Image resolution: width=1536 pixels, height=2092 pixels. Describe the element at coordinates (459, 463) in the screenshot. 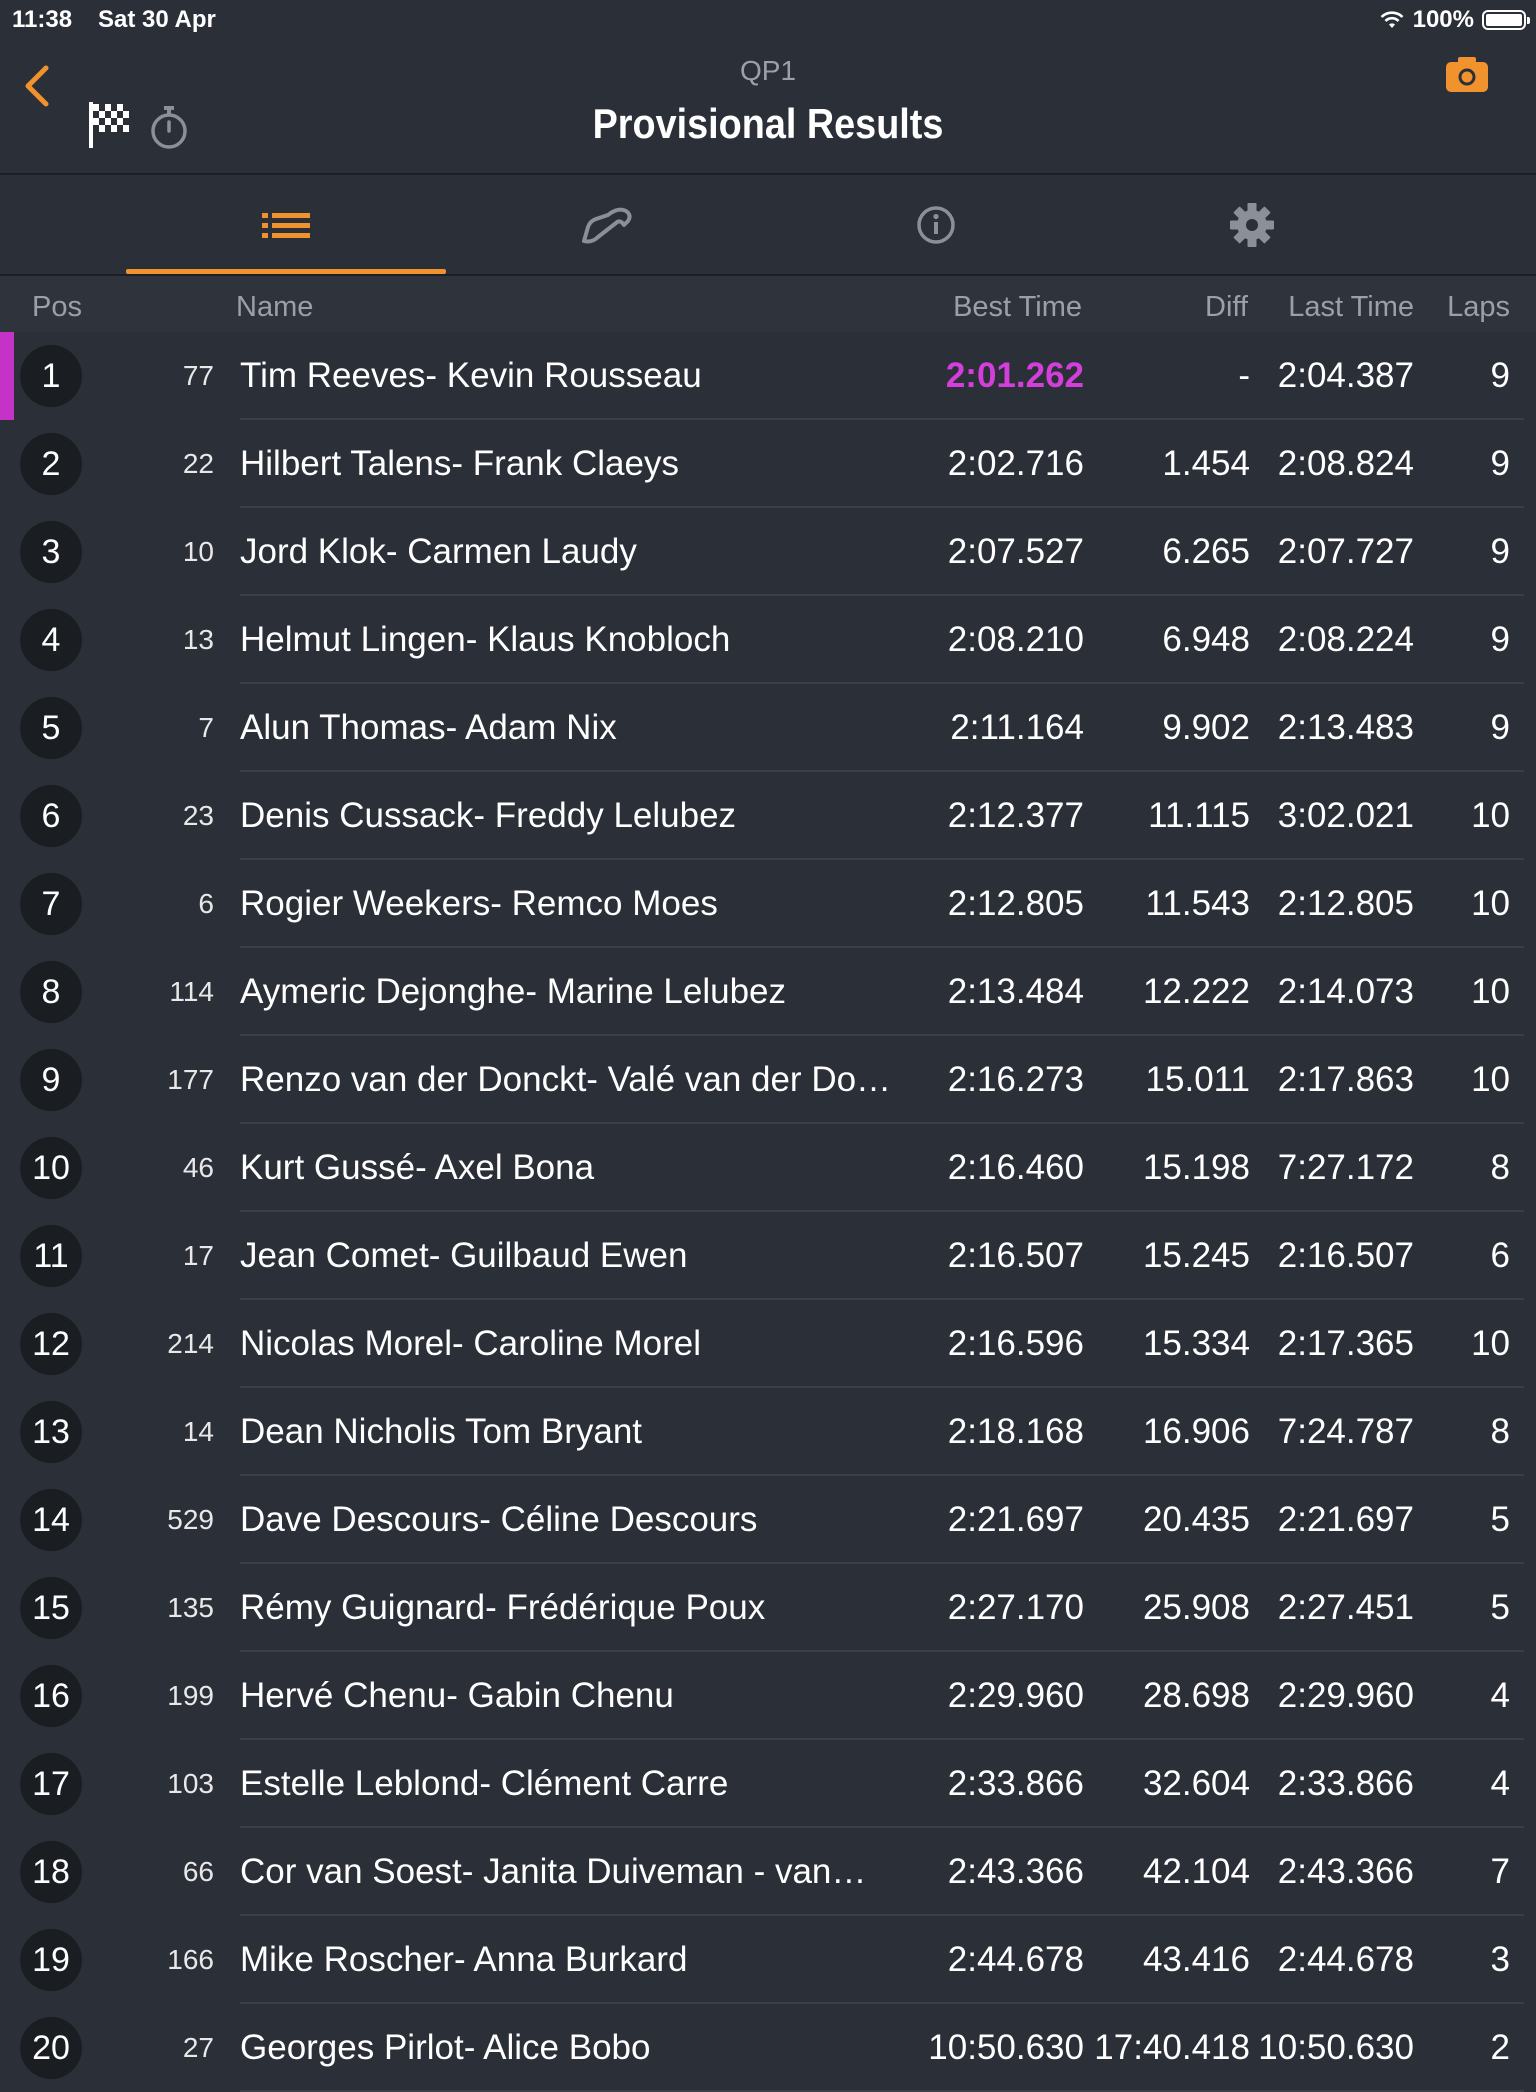

I see `driver-names: Hilbert Talens- Frank Claeys` at that location.